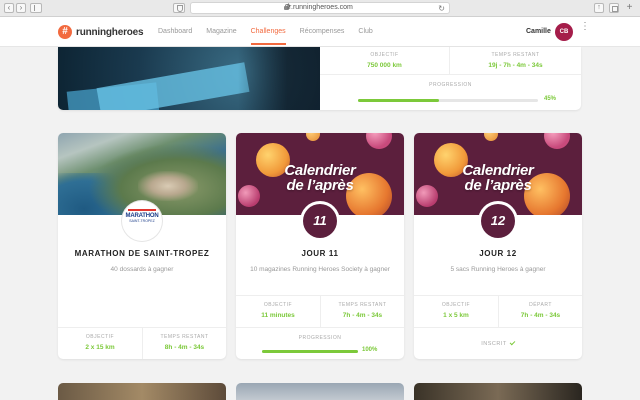  What do you see at coordinates (498, 253) in the screenshot?
I see `challenge-title: JOUR 12` at bounding box center [498, 253].